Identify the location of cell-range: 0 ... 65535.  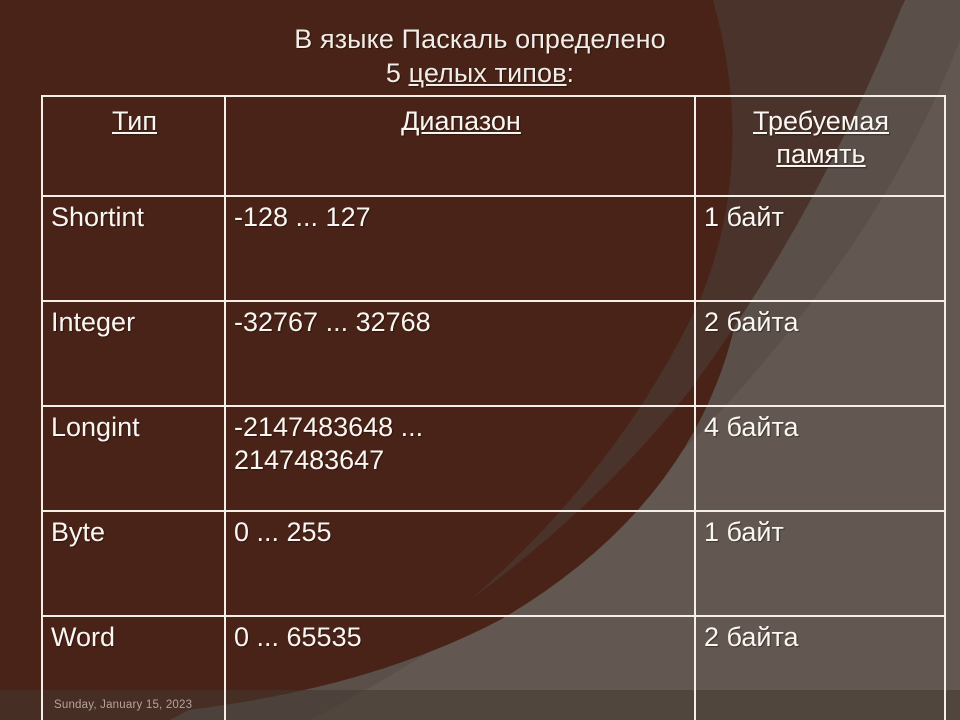
(460, 667).